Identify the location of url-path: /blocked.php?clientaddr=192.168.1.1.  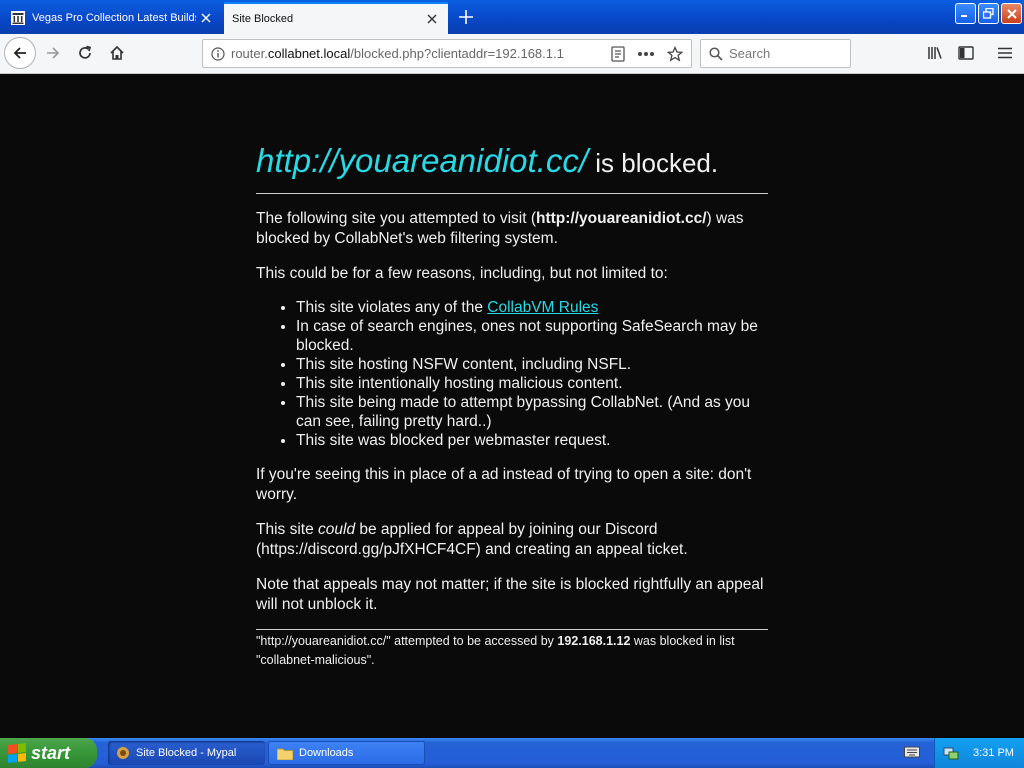
(457, 53).